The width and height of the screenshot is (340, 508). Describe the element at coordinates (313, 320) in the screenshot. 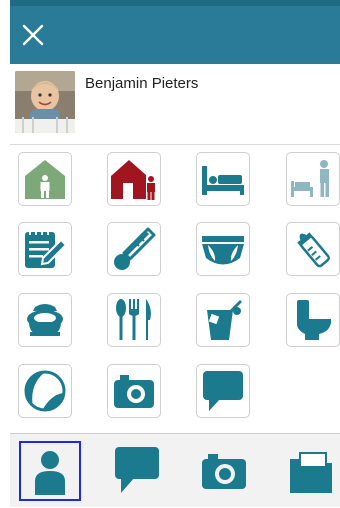

I see `toilet-icon` at that location.